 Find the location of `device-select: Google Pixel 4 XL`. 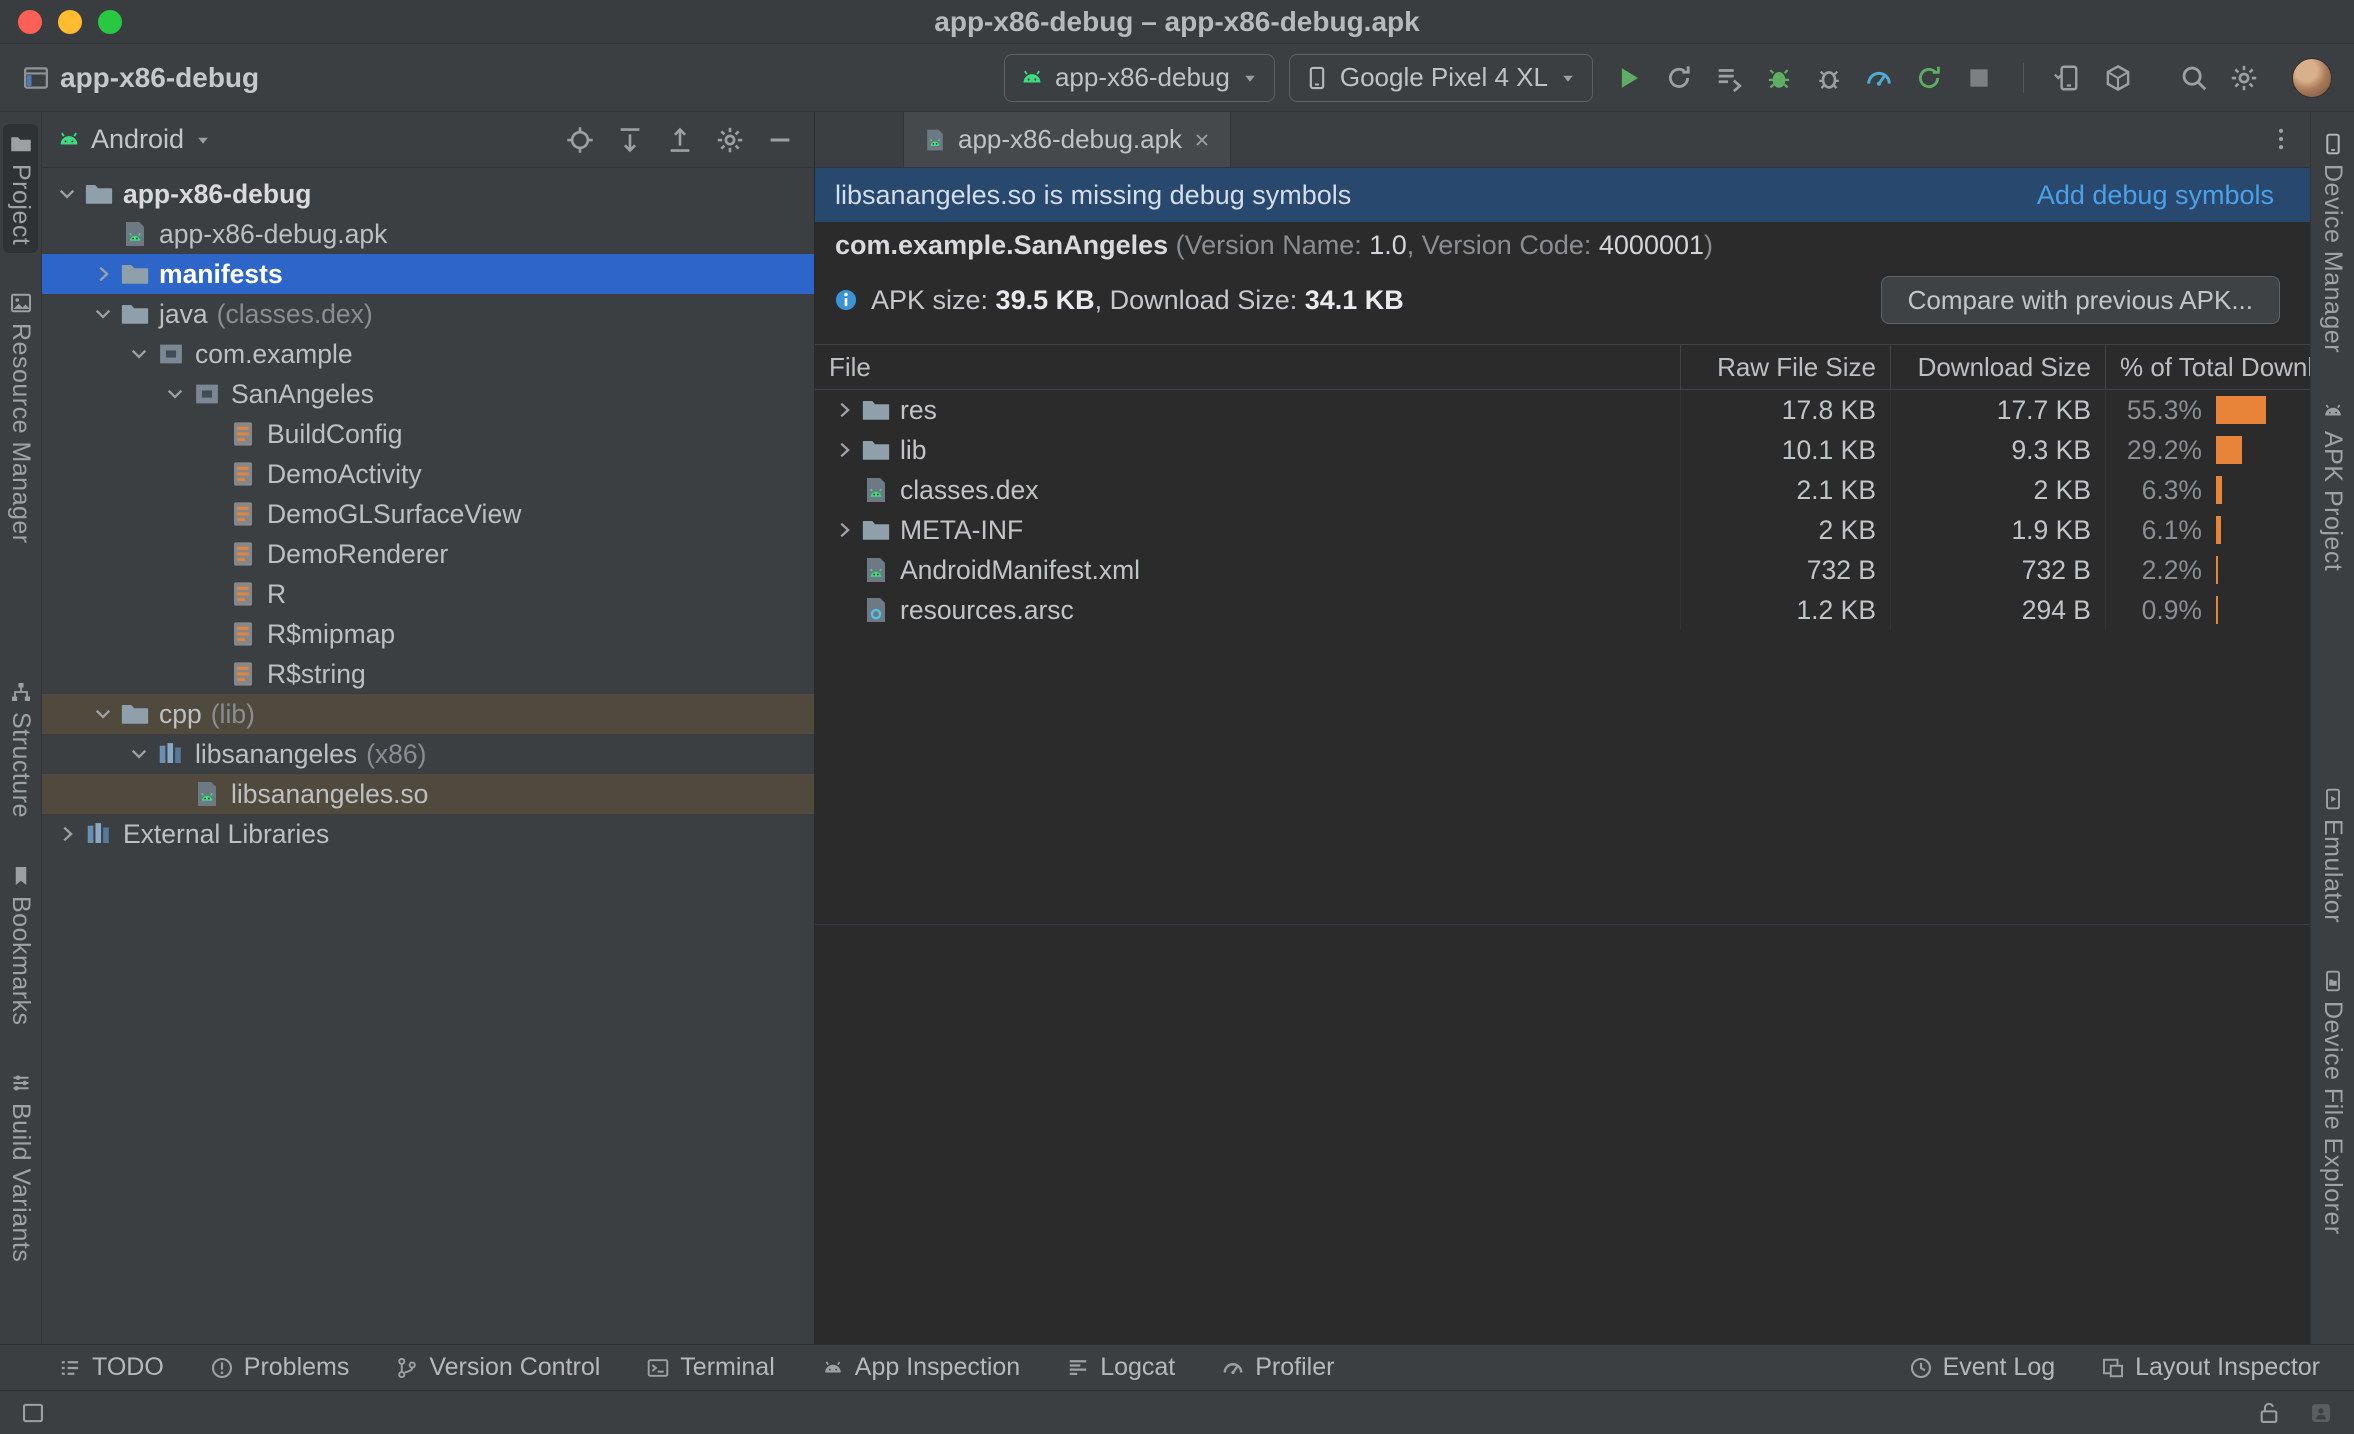

device-select: Google Pixel 4 XL is located at coordinates (1440, 77).